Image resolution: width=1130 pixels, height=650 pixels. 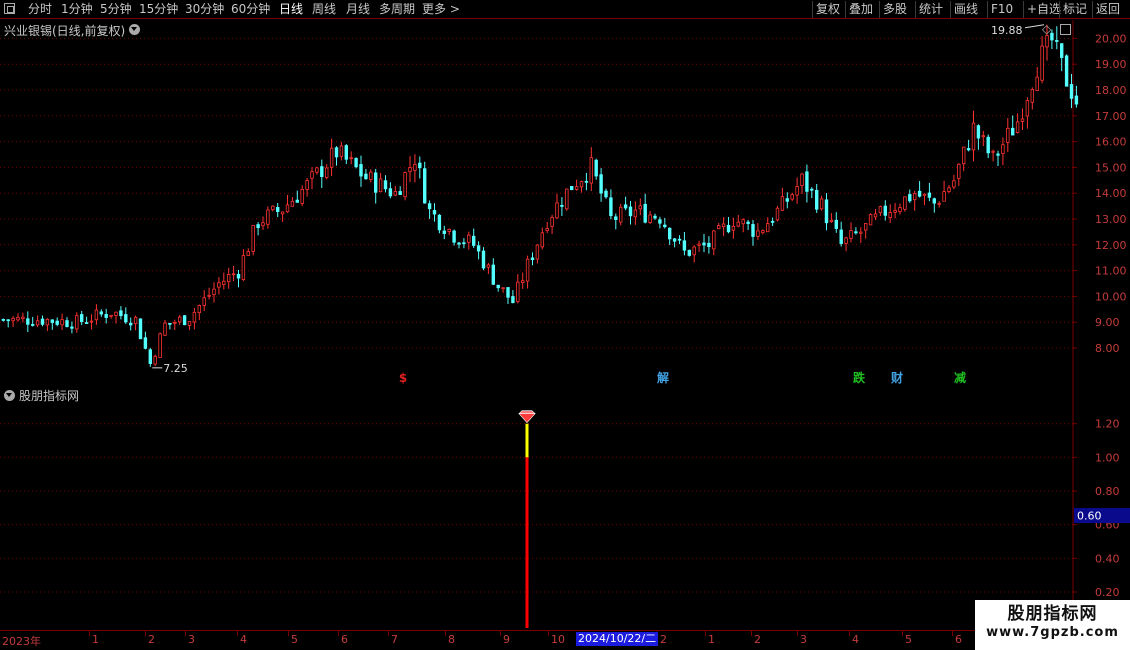 What do you see at coordinates (1075, 9) in the screenshot?
I see `tool-button-7: 标记` at bounding box center [1075, 9].